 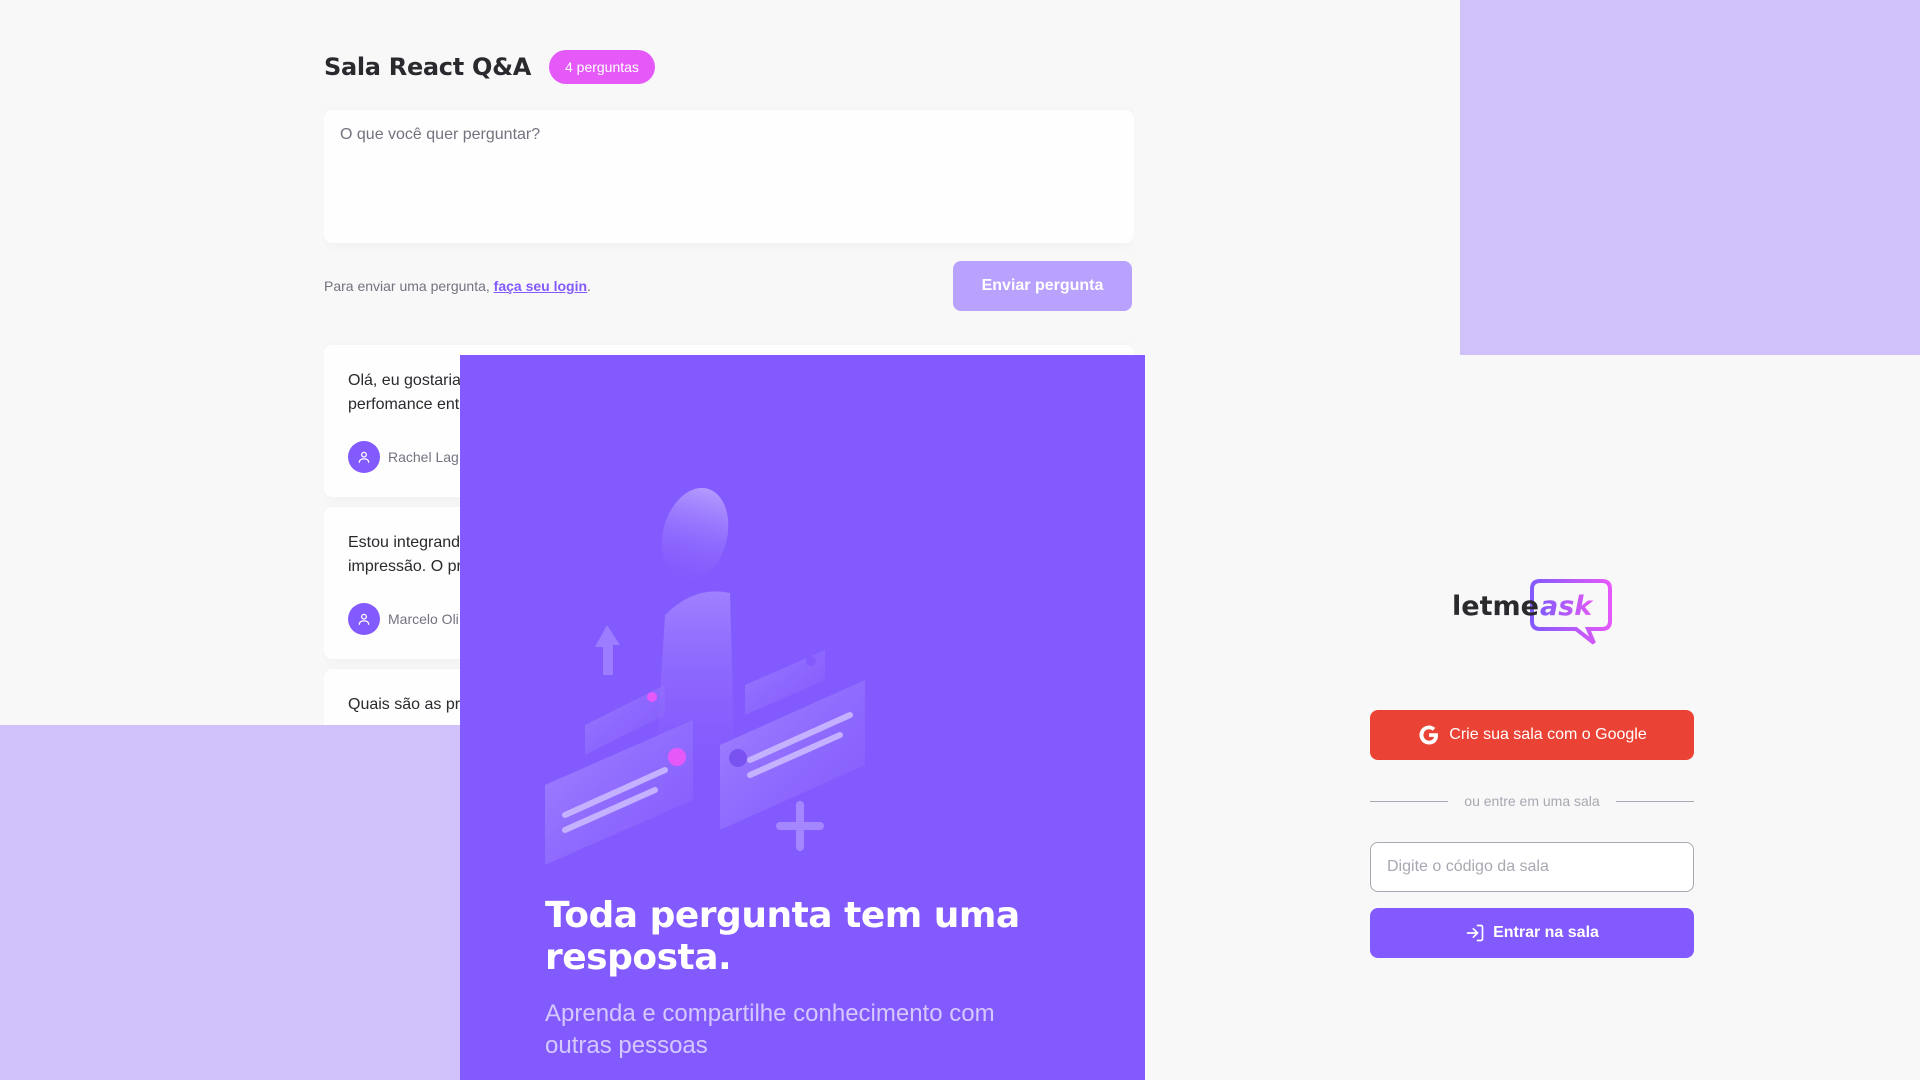 What do you see at coordinates (1548, 734) in the screenshot?
I see `google-button-label: Crie sua sala com o Google` at bounding box center [1548, 734].